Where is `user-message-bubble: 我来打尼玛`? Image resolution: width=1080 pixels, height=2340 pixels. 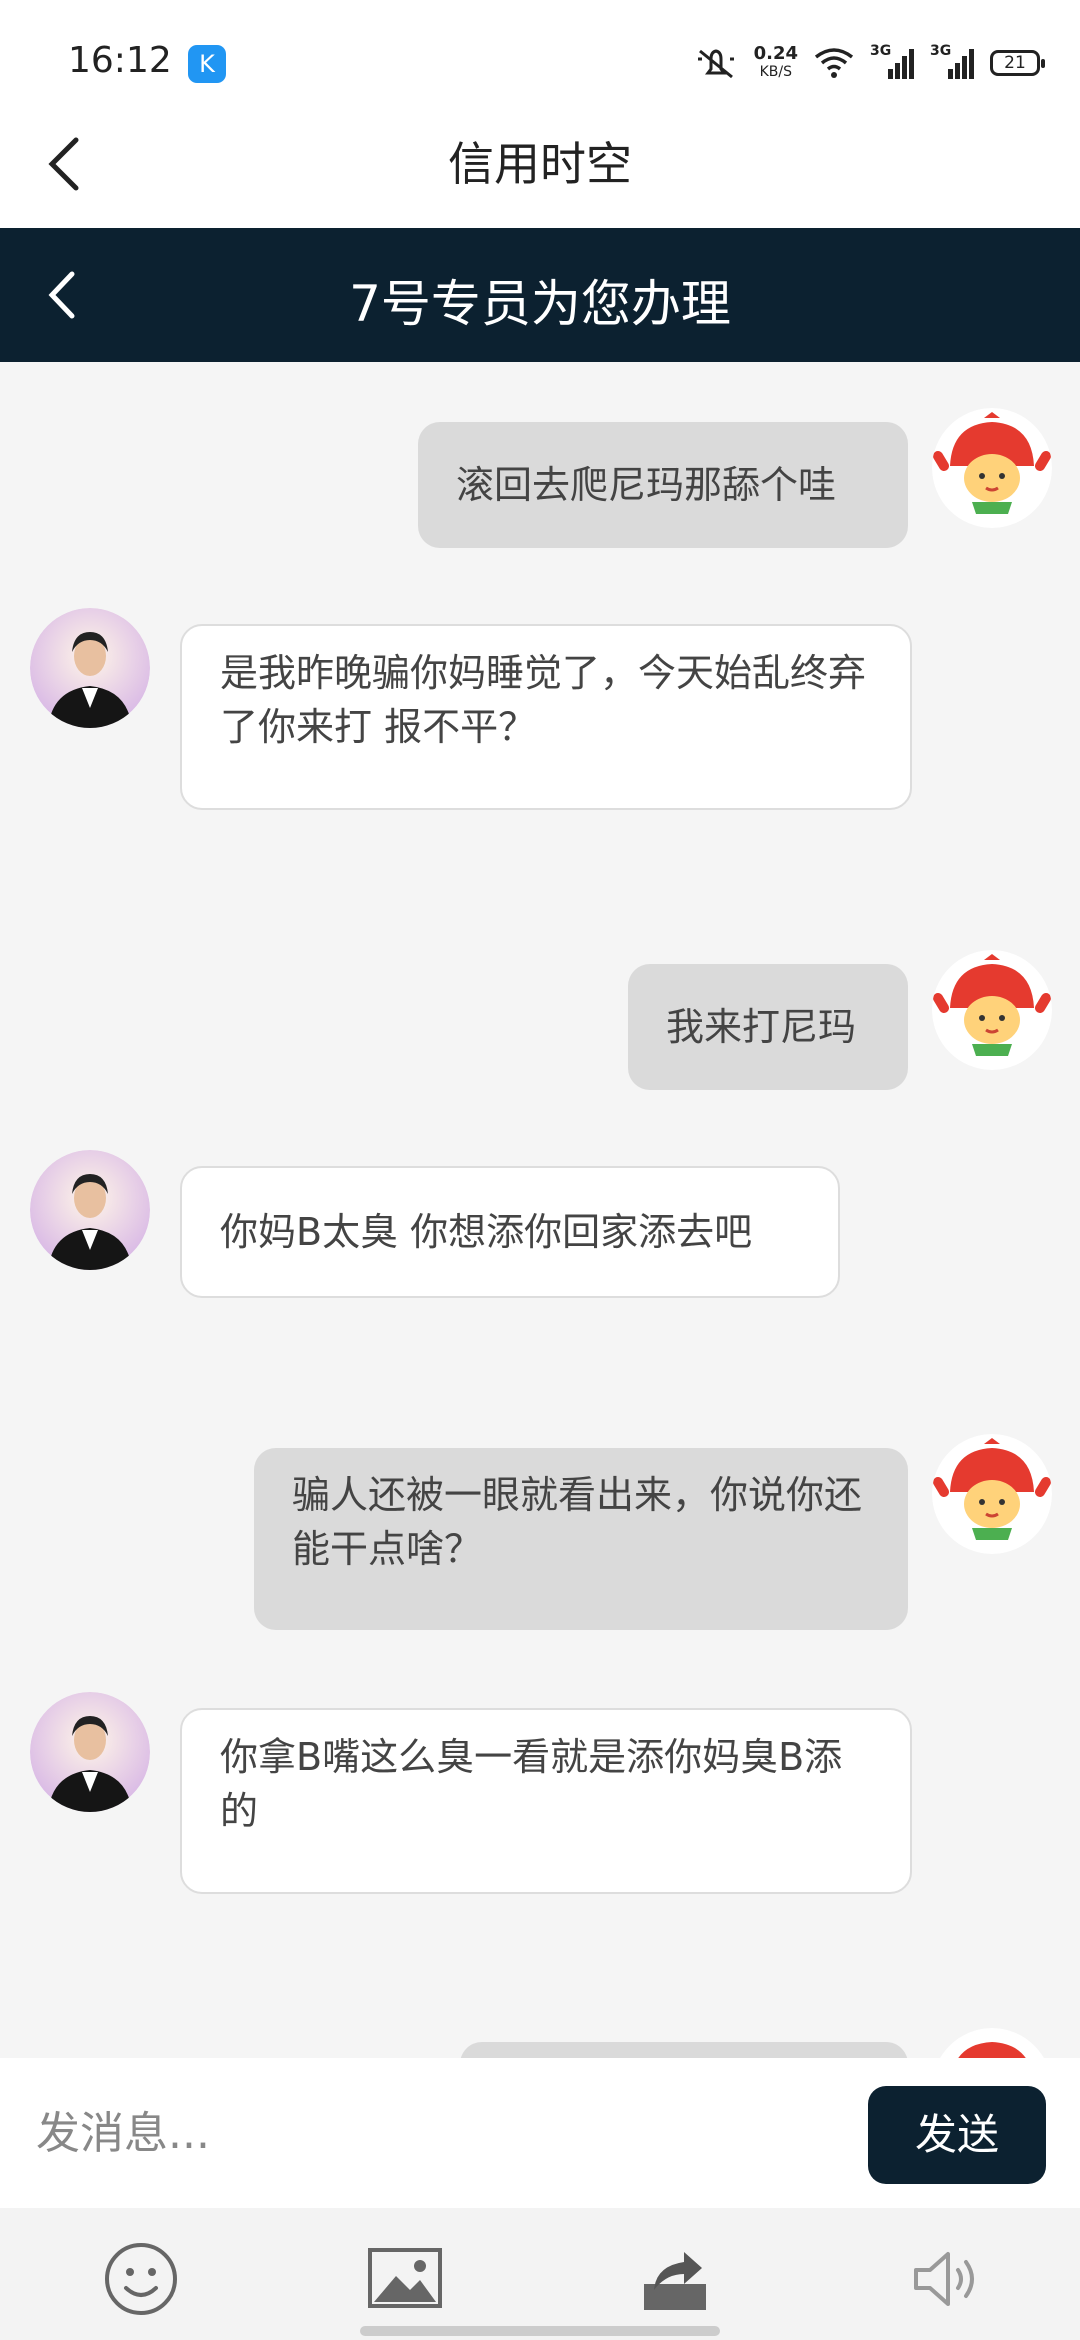 user-message-bubble: 我来打尼玛 is located at coordinates (768, 1027).